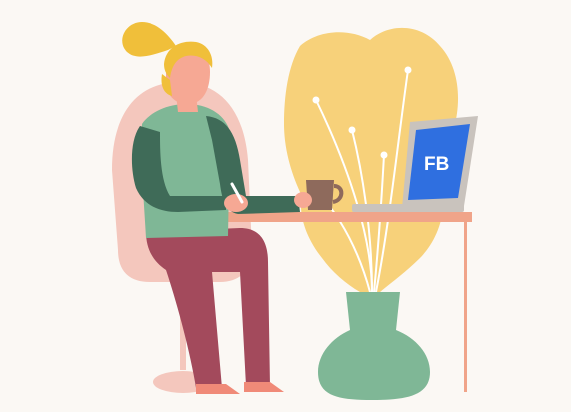 The width and height of the screenshot is (571, 412). I want to click on mug-hand, so click(303, 200).